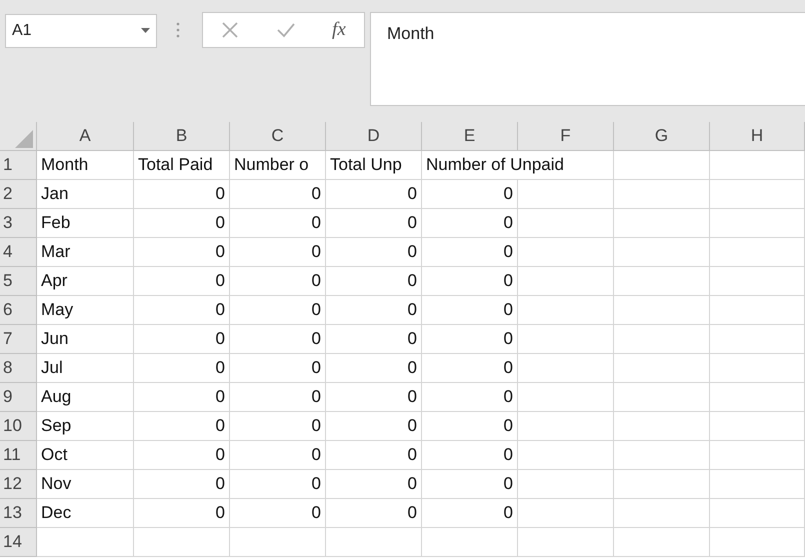 This screenshot has width=805, height=558. I want to click on table-cell: May, so click(85, 310).